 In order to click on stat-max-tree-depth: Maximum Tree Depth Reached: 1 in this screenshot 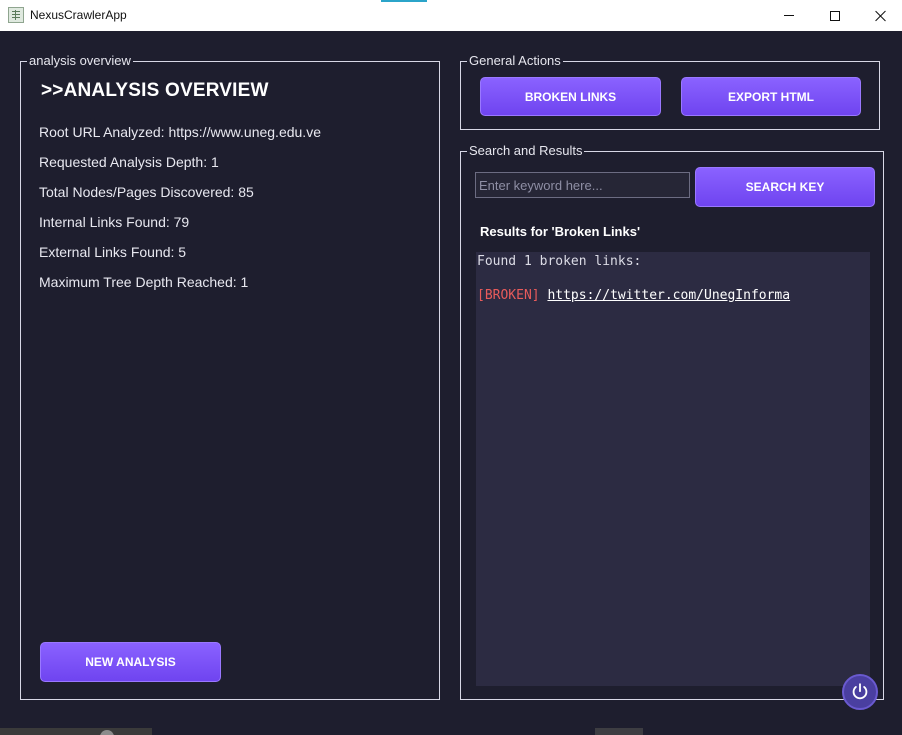, I will do `click(144, 282)`.